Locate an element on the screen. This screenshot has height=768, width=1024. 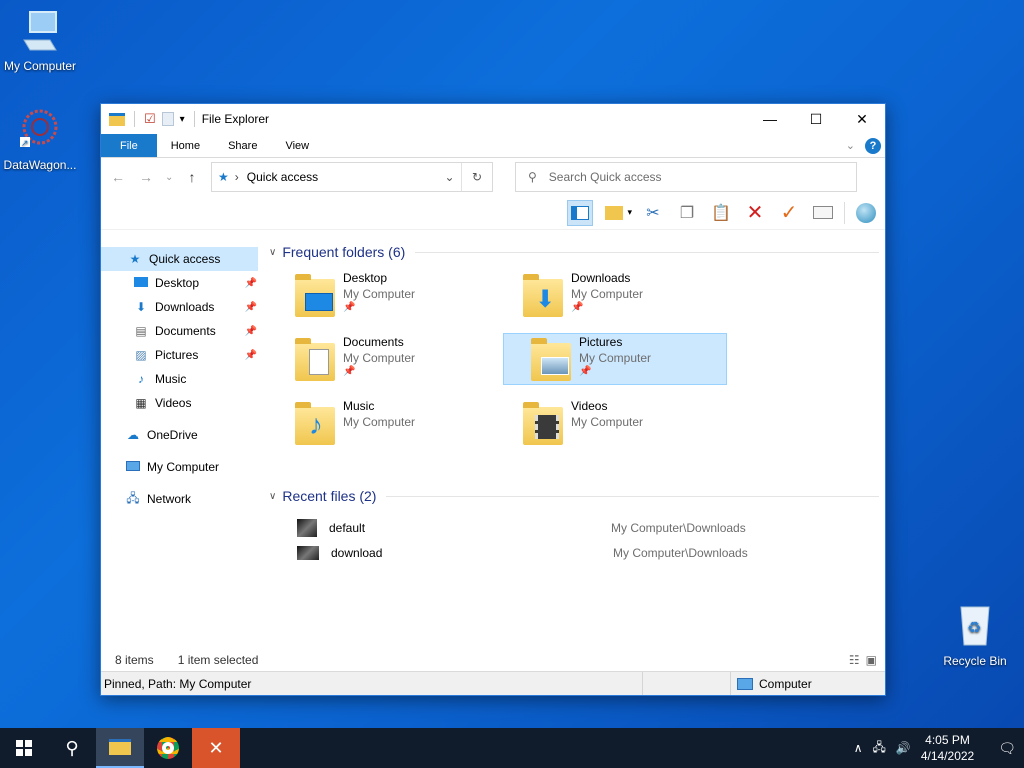
new-folder-icon is located at coordinates (167, 119).